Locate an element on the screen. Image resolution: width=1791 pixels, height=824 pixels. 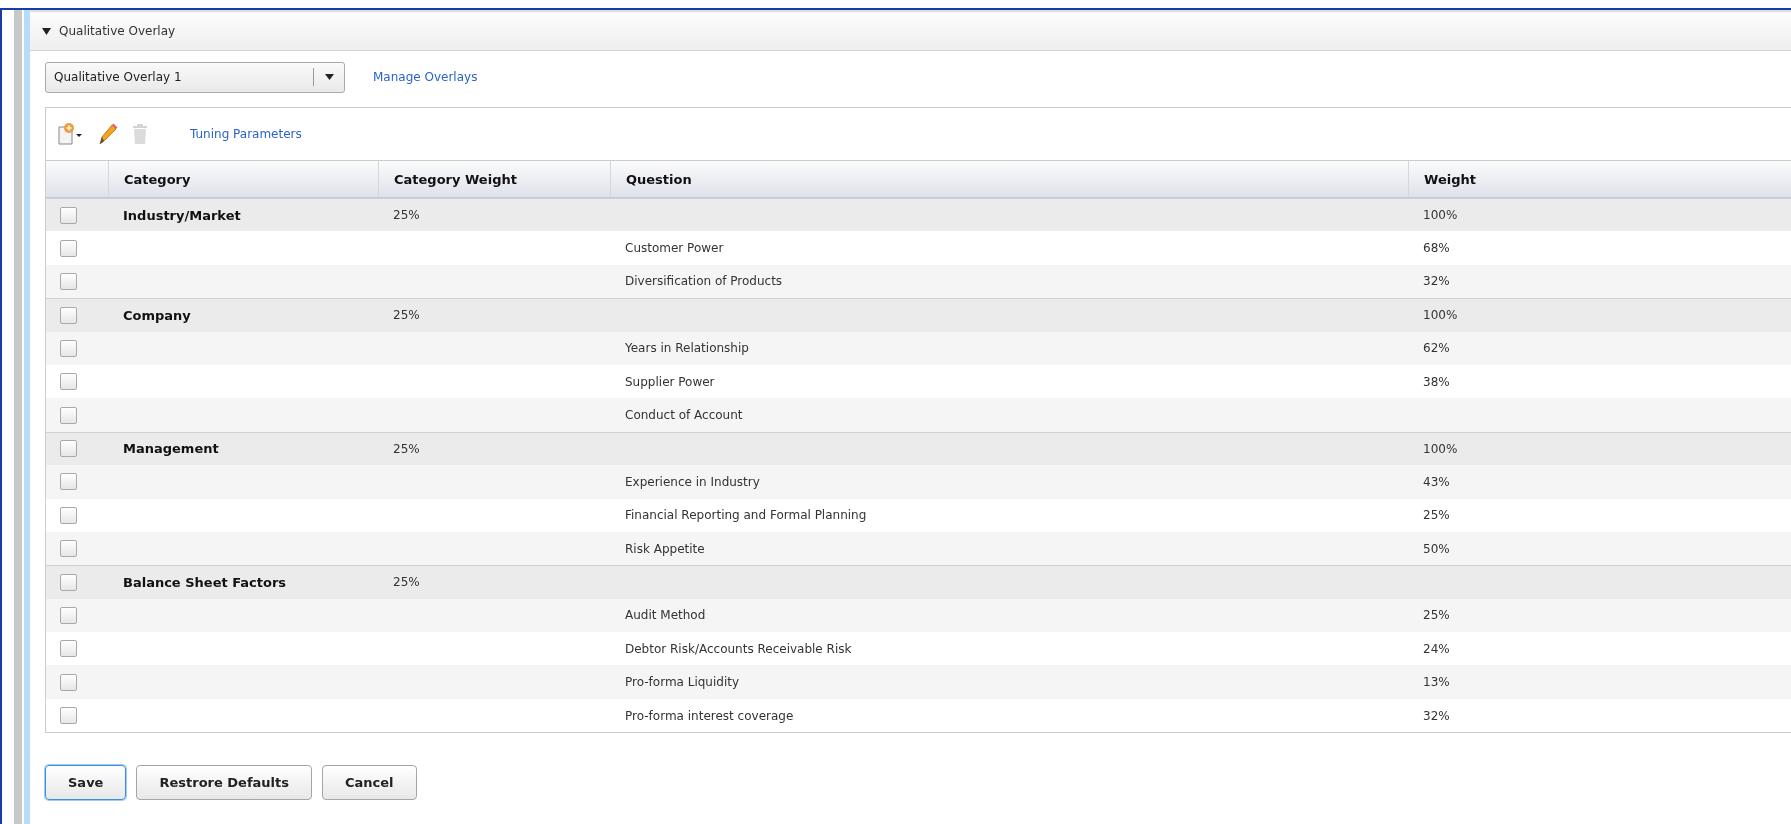
question-cell-text: Experience in Industry is located at coordinates (692, 481).